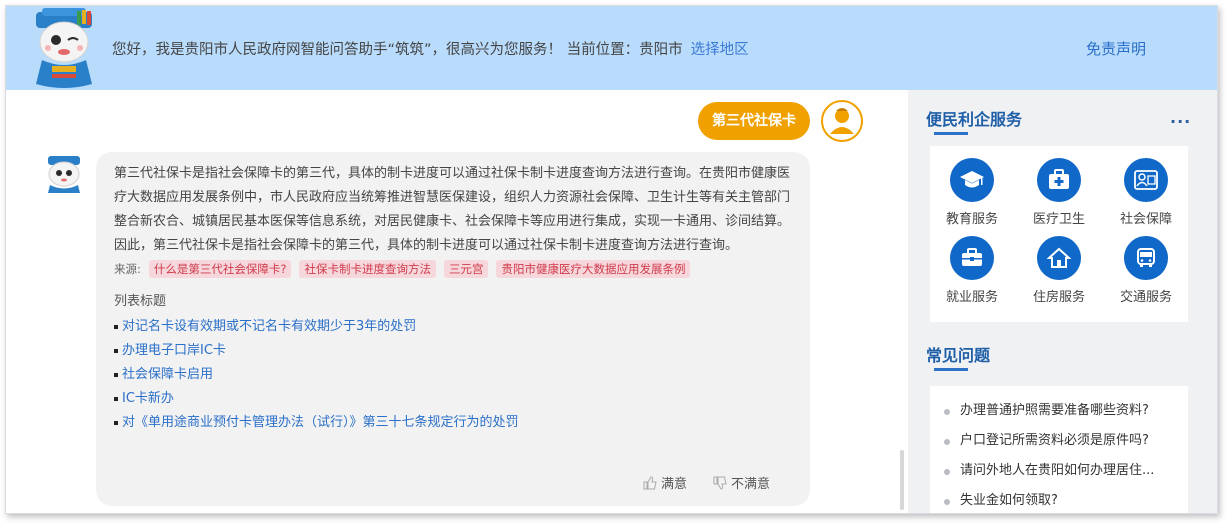 The width and height of the screenshot is (1227, 526). Describe the element at coordinates (320, 422) in the screenshot. I see `related-link-text: 对《单用途商业预付卡管理办法（试行）》第三十七条规定行为的处罚` at that location.